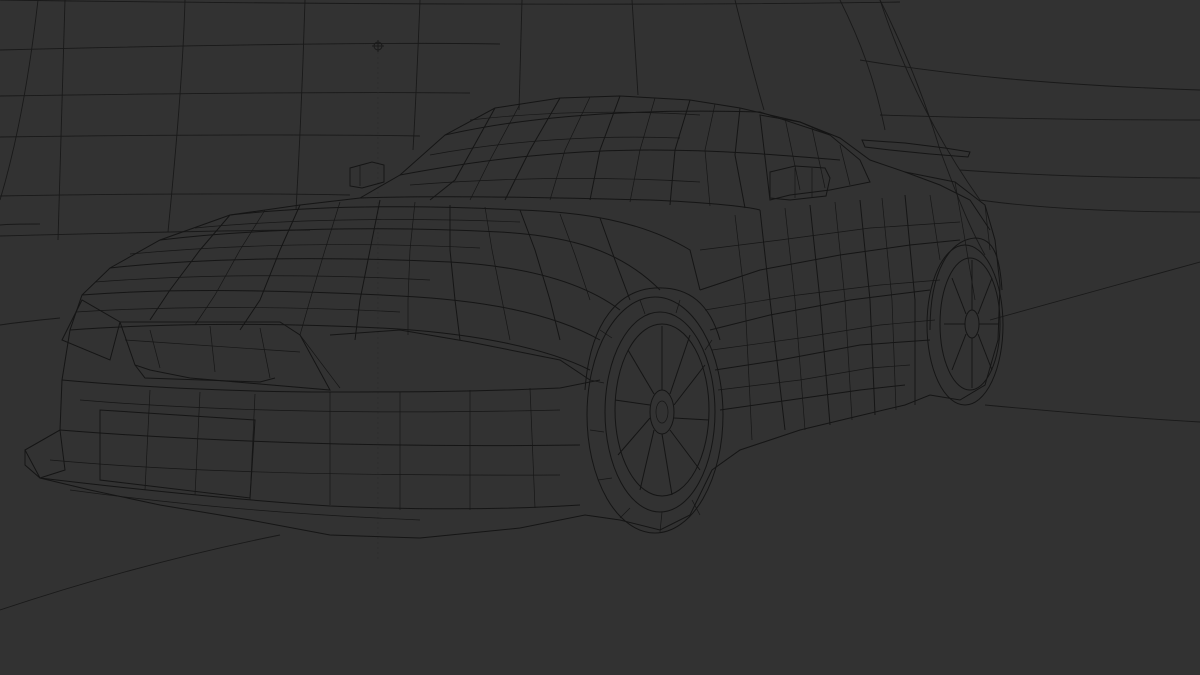  I want to click on rear-wheel, so click(965, 321).